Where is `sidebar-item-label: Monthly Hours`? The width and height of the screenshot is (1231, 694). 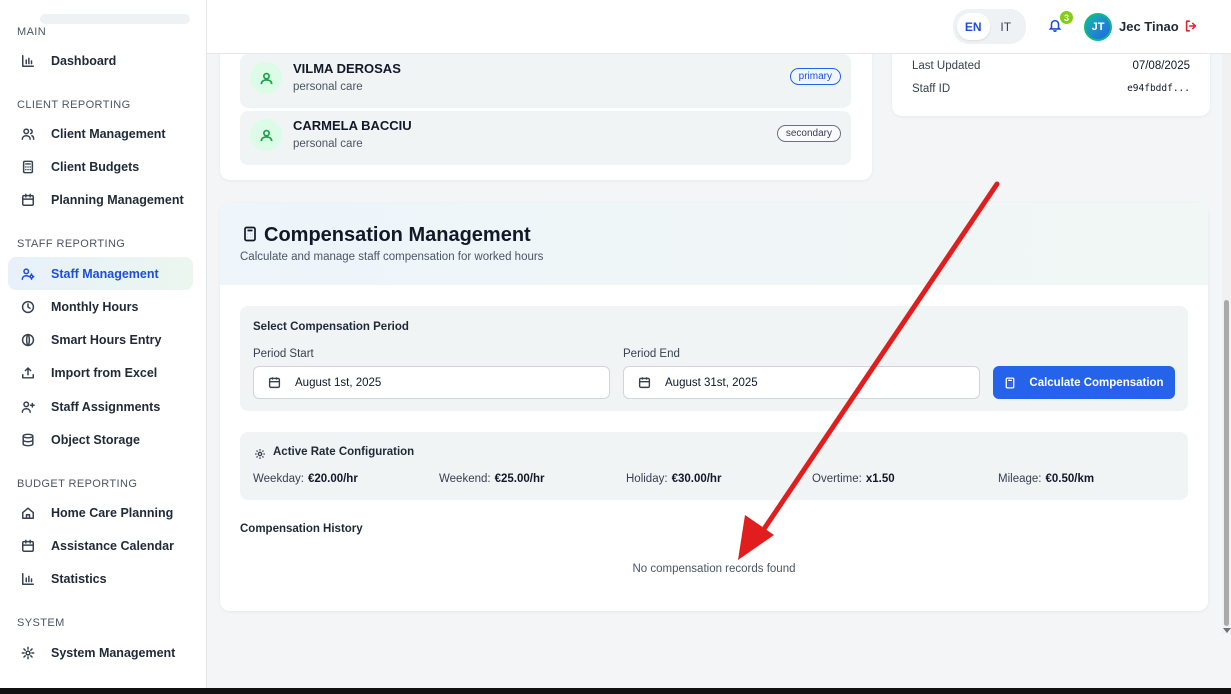
sidebar-item-label: Monthly Hours is located at coordinates (95, 306).